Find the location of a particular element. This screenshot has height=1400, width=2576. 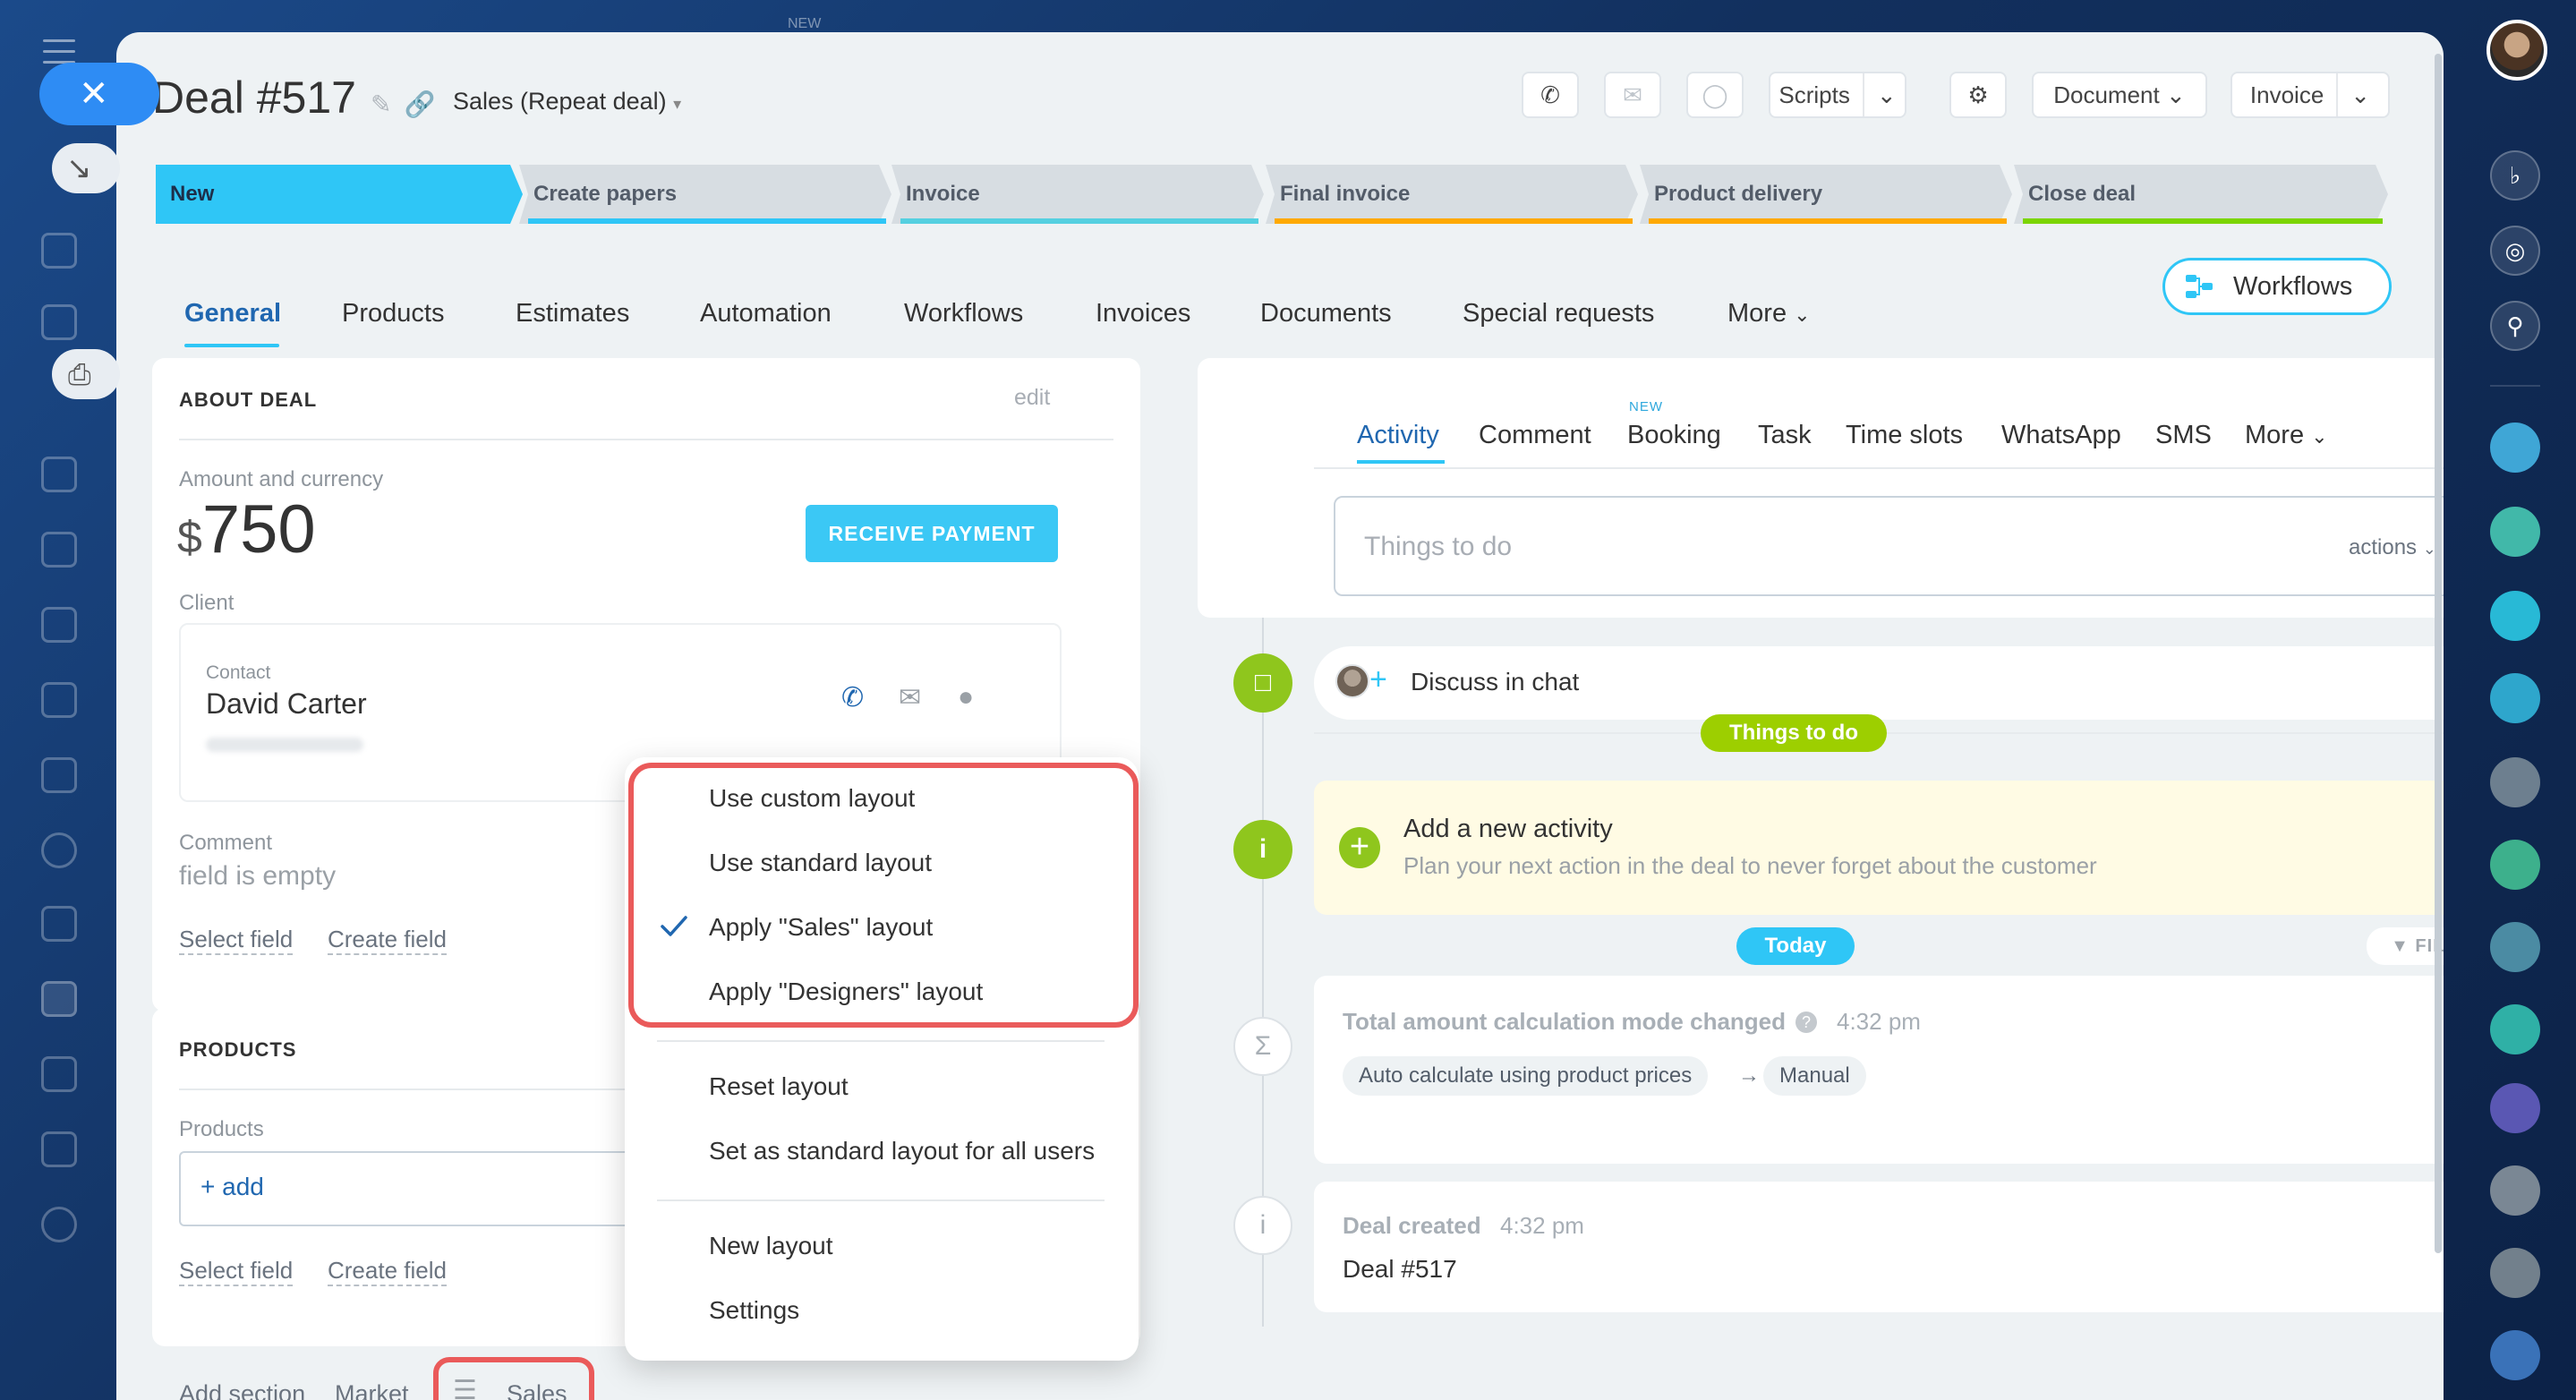

tab-invoices: Invoices is located at coordinates (1143, 314).